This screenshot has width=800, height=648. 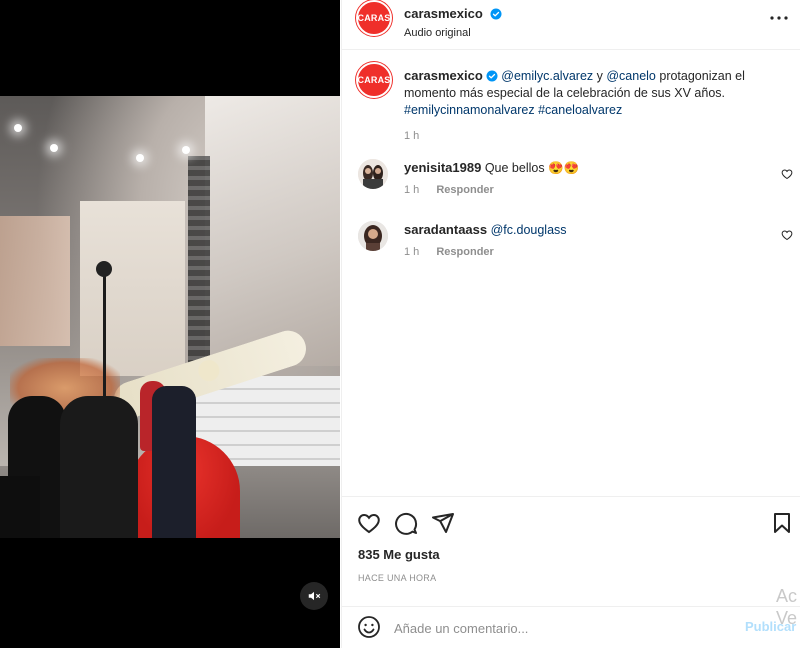 I want to click on post-header: CARAS carasmexico Audio original, so click(x=571, y=25).